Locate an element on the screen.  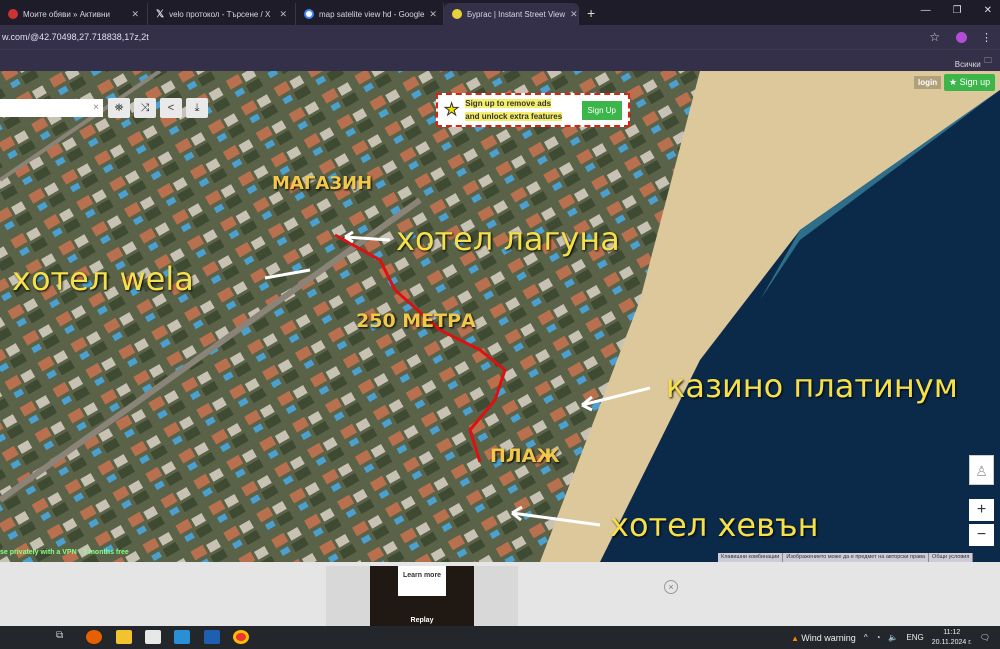
minimize-icon: — is located at coordinates (926, 10).